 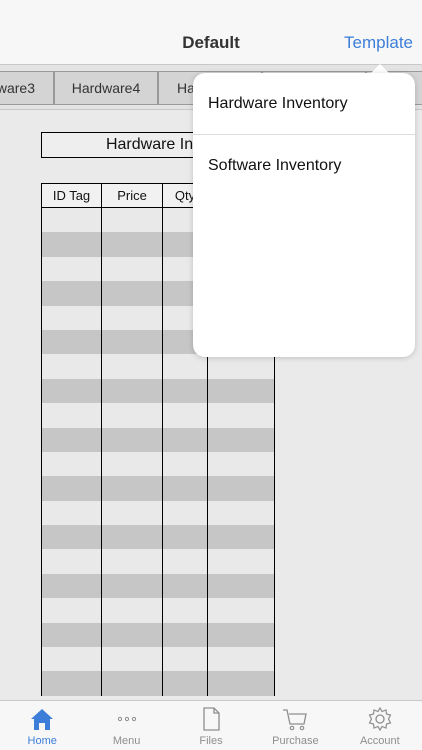 I want to click on tab-account: Account, so click(x=380, y=725).